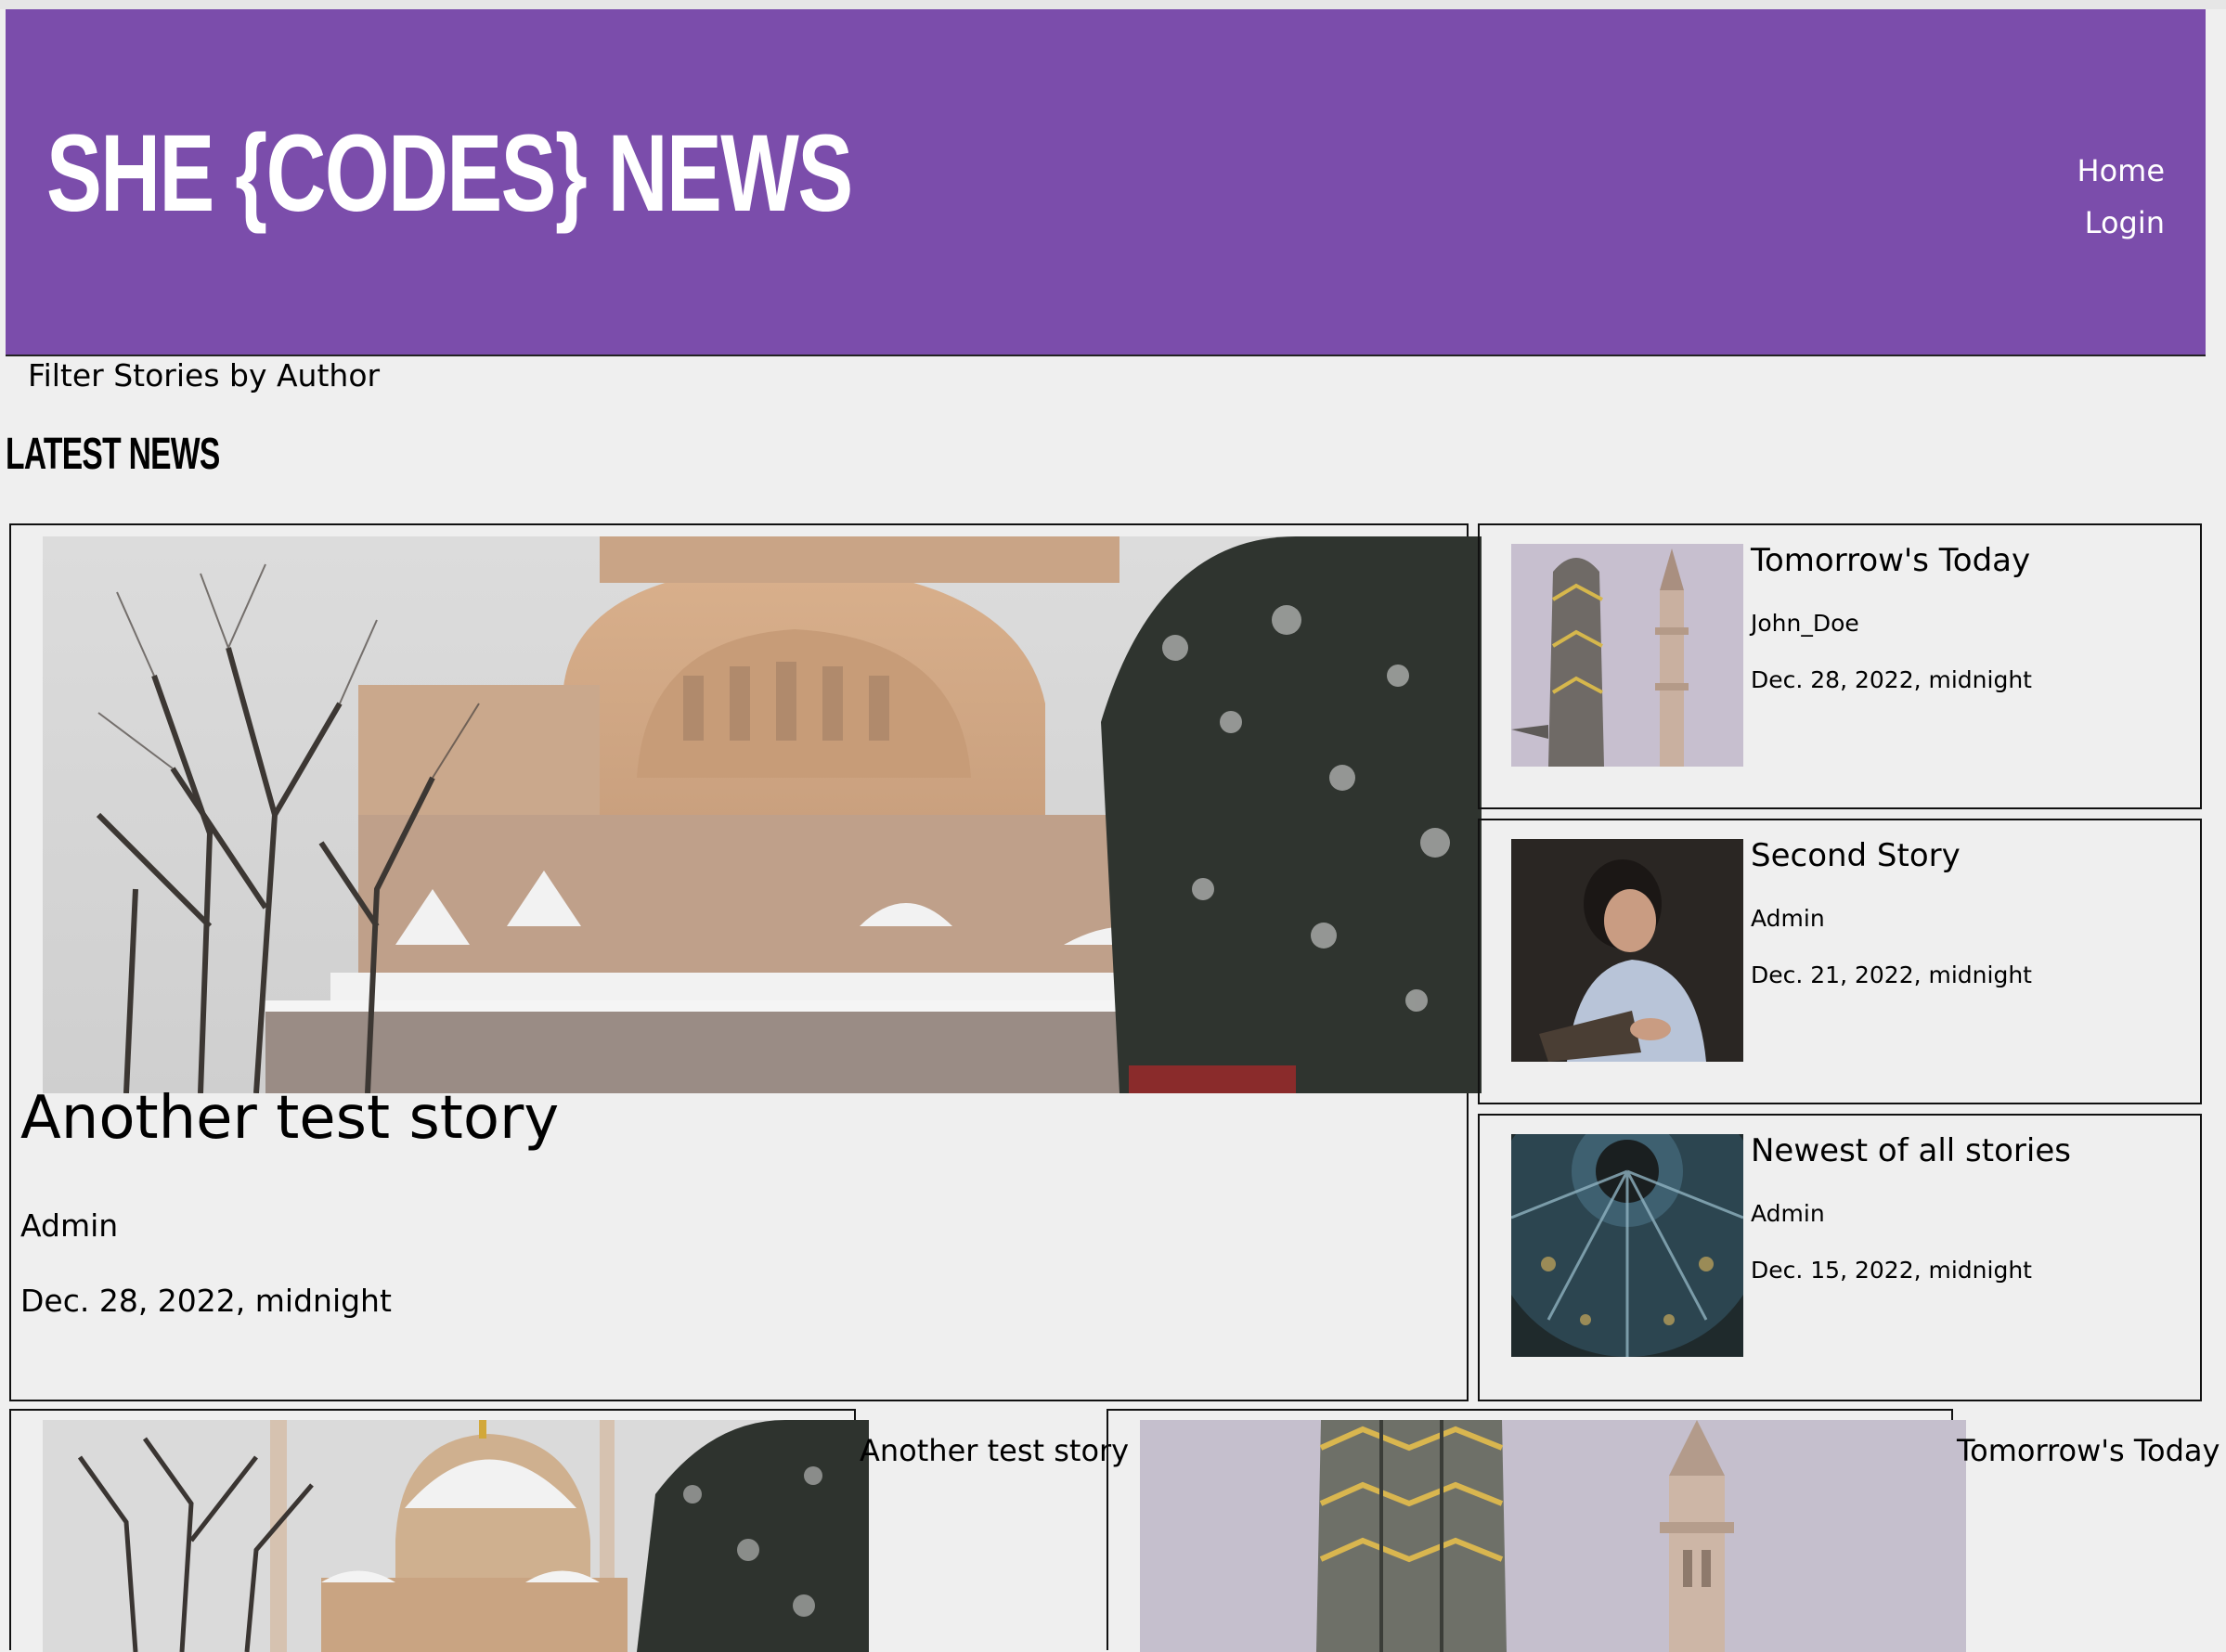  Describe the element at coordinates (69, 1225) in the screenshot. I see `featured-story-author: Admin` at that location.